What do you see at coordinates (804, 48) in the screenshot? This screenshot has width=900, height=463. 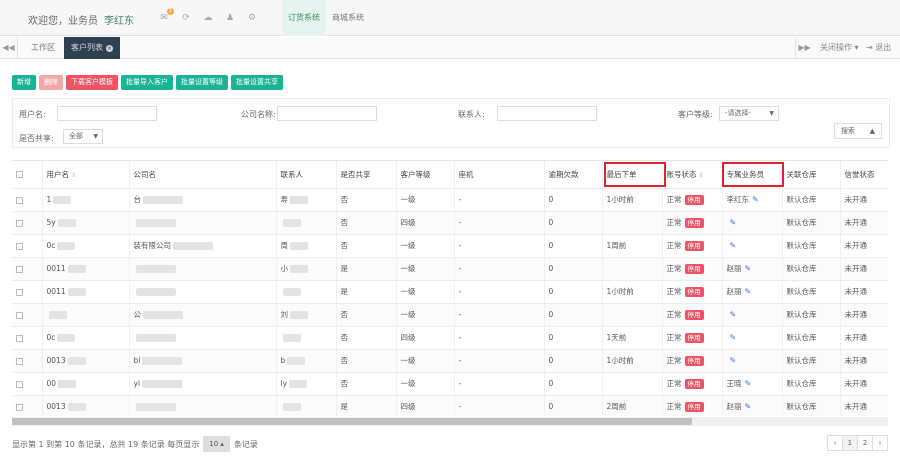 I see `tab-scroll-right-icon: ▶▶` at bounding box center [804, 48].